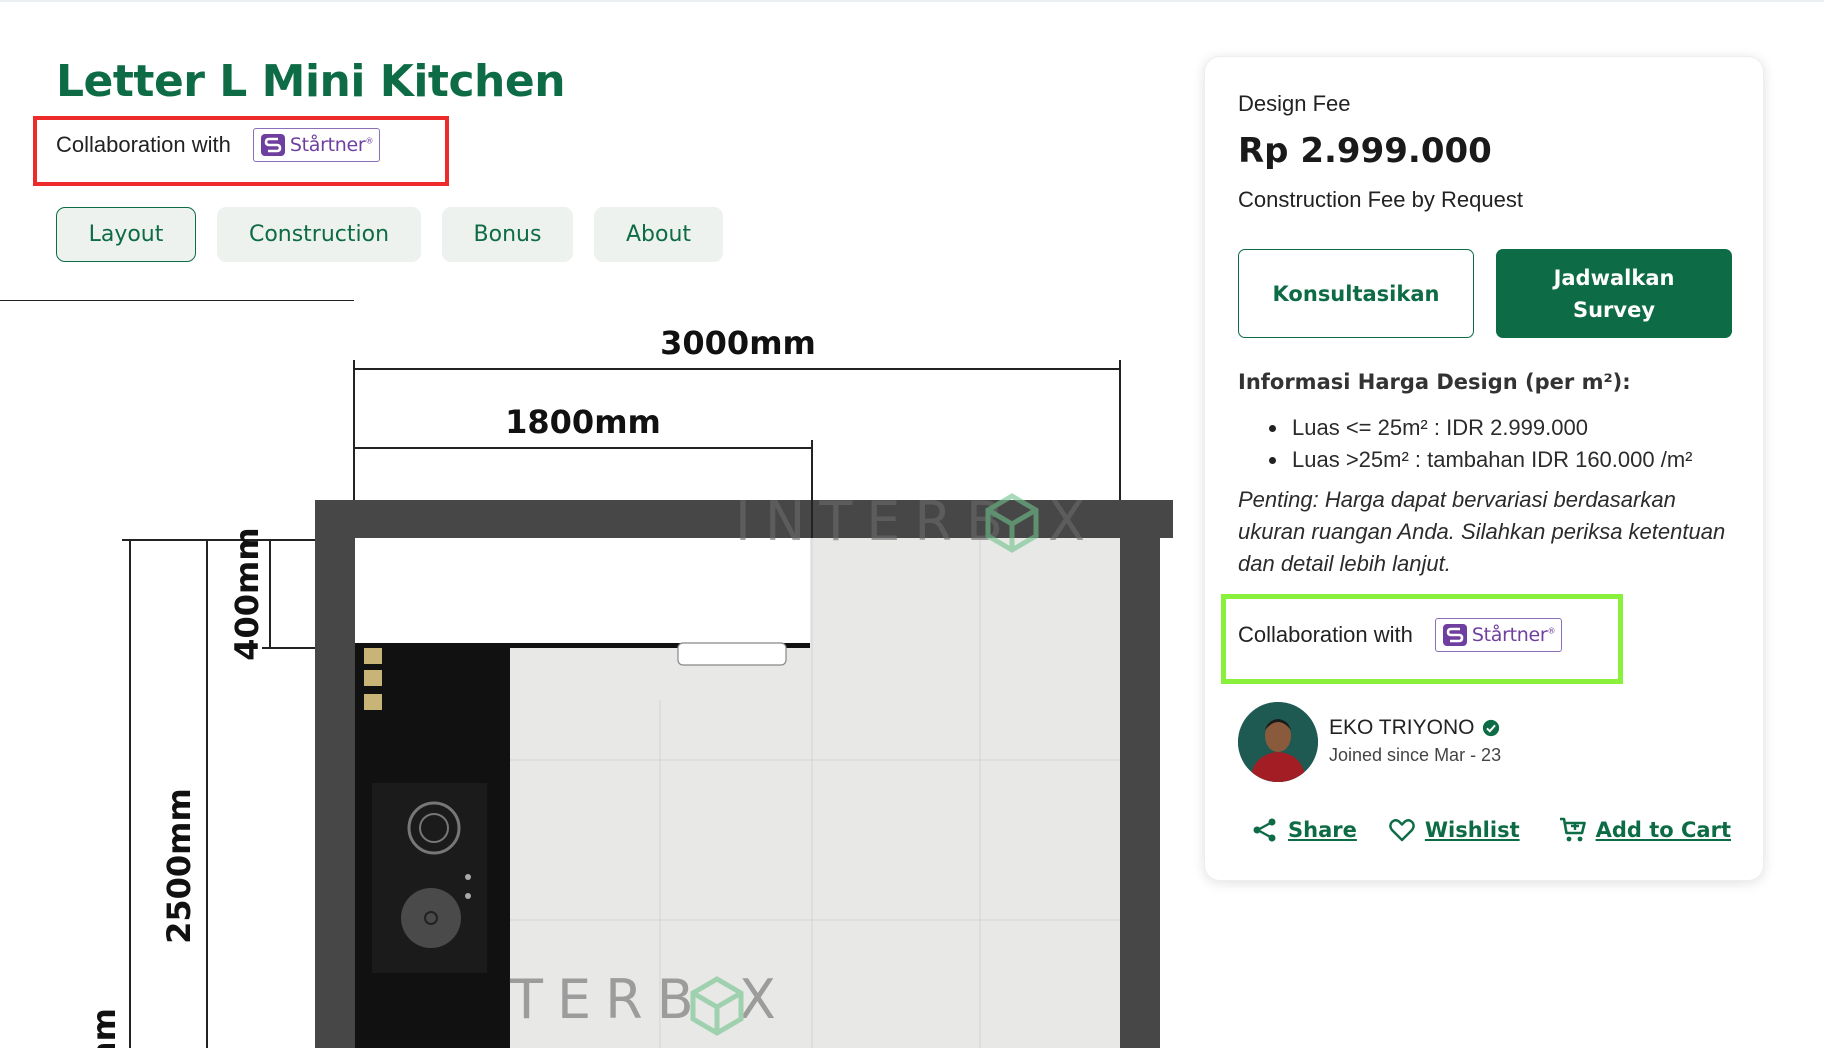 This screenshot has height=1048, width=1824. What do you see at coordinates (1264, 830) in the screenshot?
I see `share-icon` at bounding box center [1264, 830].